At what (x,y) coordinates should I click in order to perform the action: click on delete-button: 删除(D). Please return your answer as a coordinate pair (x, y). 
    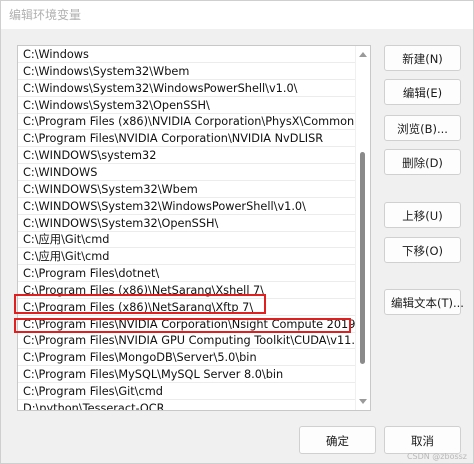
    Looking at the image, I should click on (422, 162).